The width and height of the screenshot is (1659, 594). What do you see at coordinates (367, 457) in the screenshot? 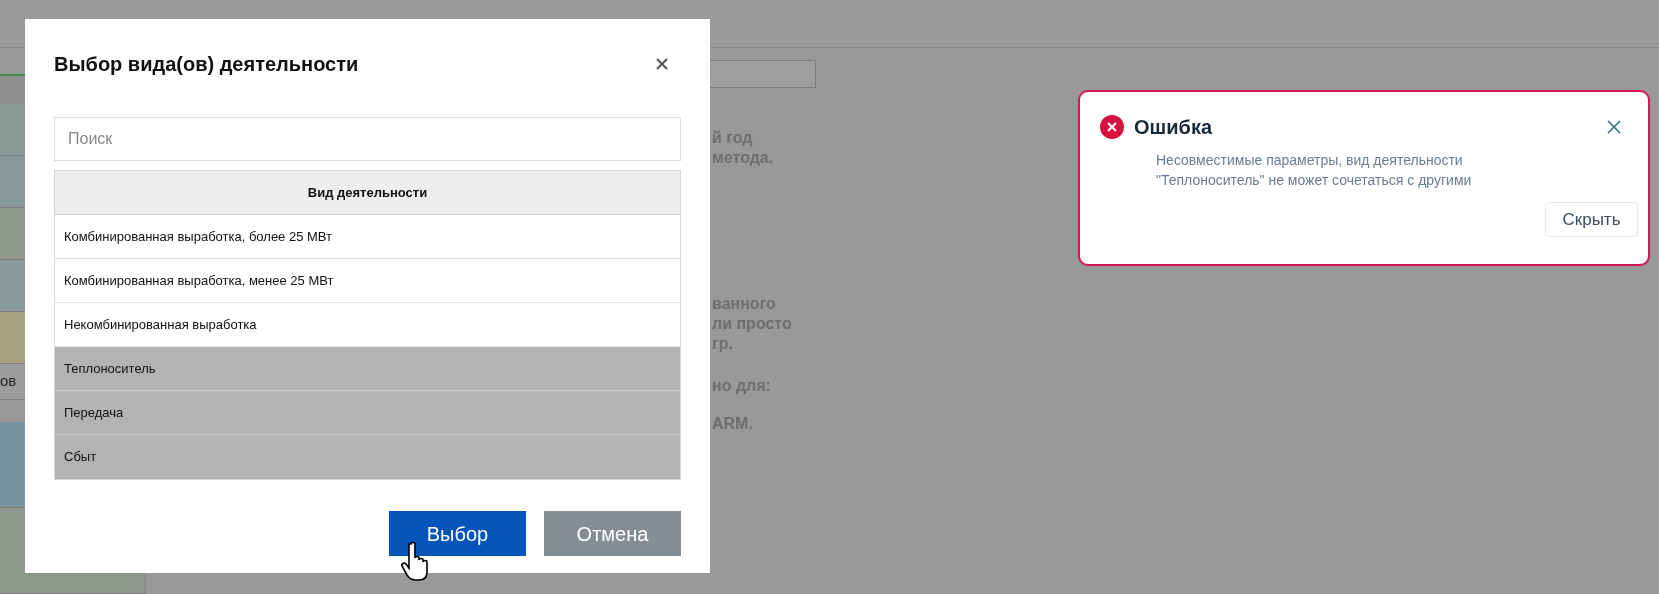
I see `table-row: Сбыт` at bounding box center [367, 457].